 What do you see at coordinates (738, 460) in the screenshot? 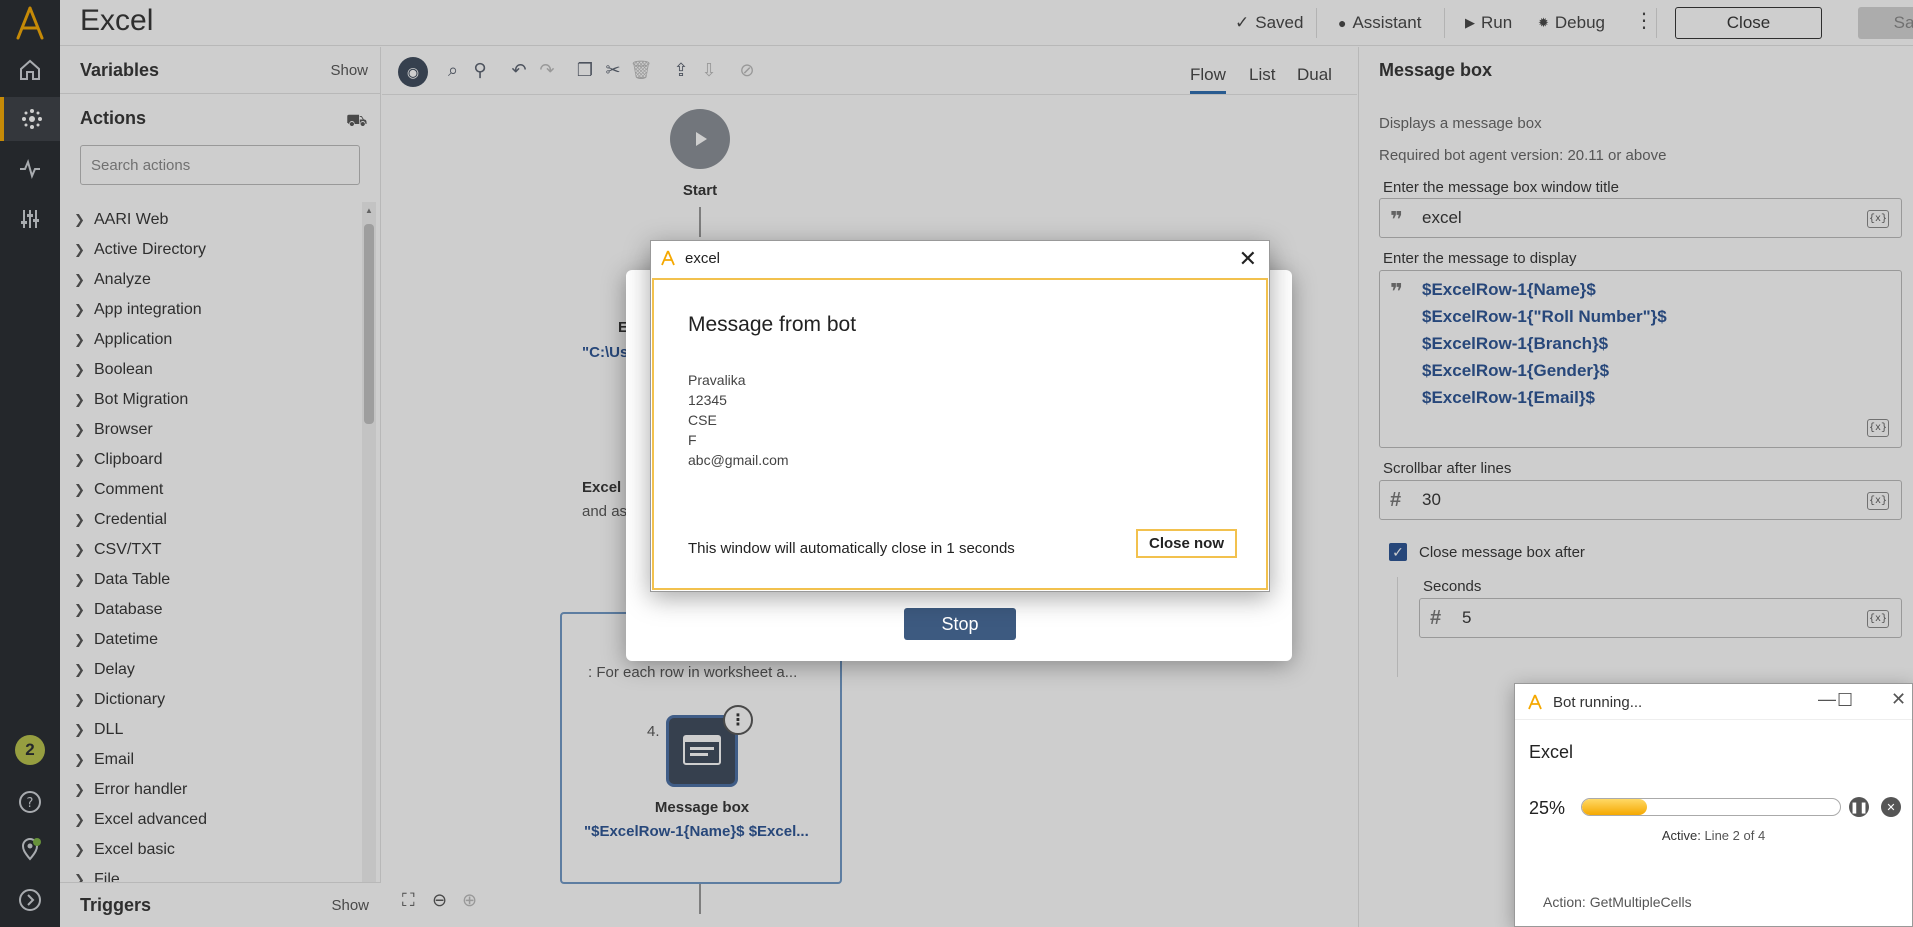
I see `message-text-line: abc@gmail.com` at bounding box center [738, 460].